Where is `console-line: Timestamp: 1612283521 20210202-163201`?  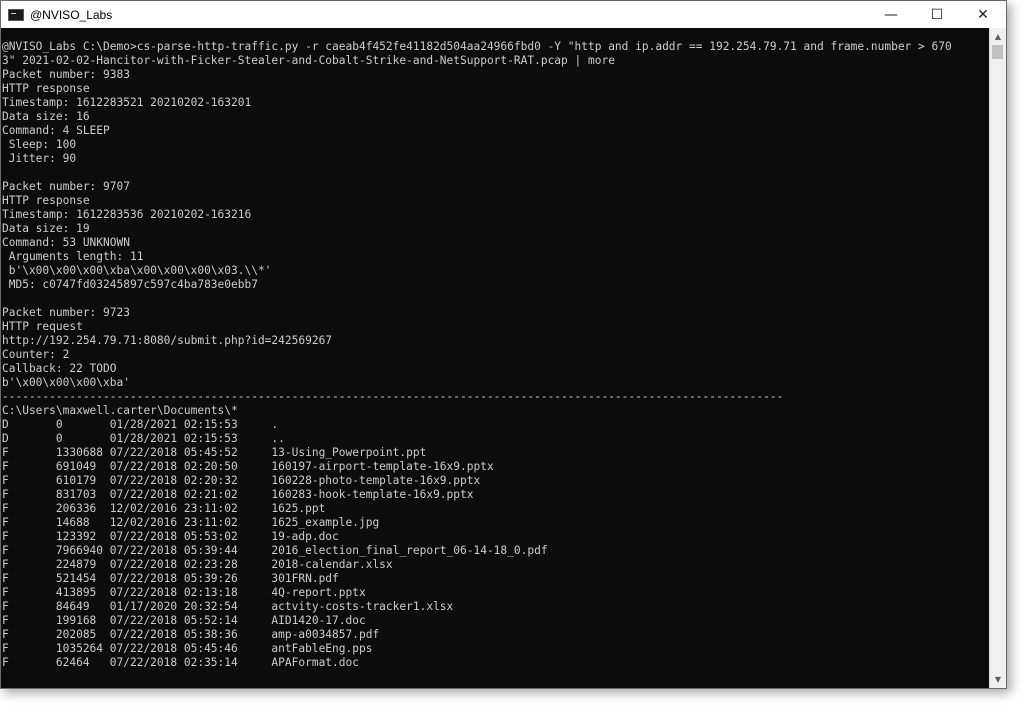
console-line: Timestamp: 1612283521 20210202-163201 is located at coordinates (127, 102).